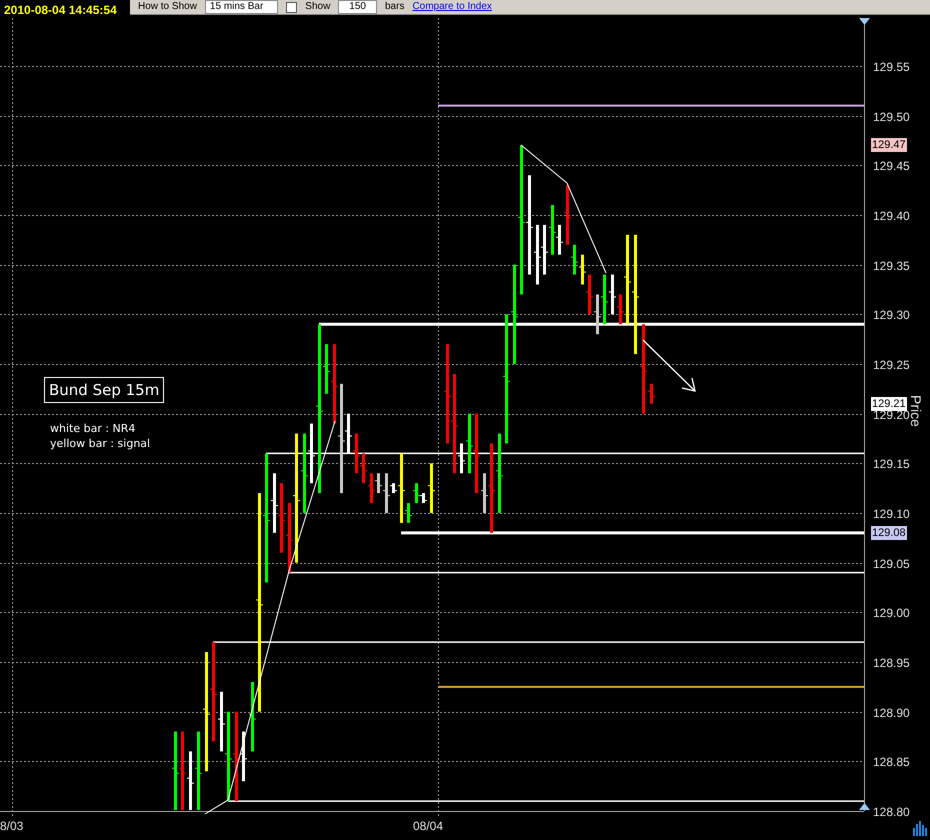  I want to click on axis-tick-label: 129.30, so click(891, 315).